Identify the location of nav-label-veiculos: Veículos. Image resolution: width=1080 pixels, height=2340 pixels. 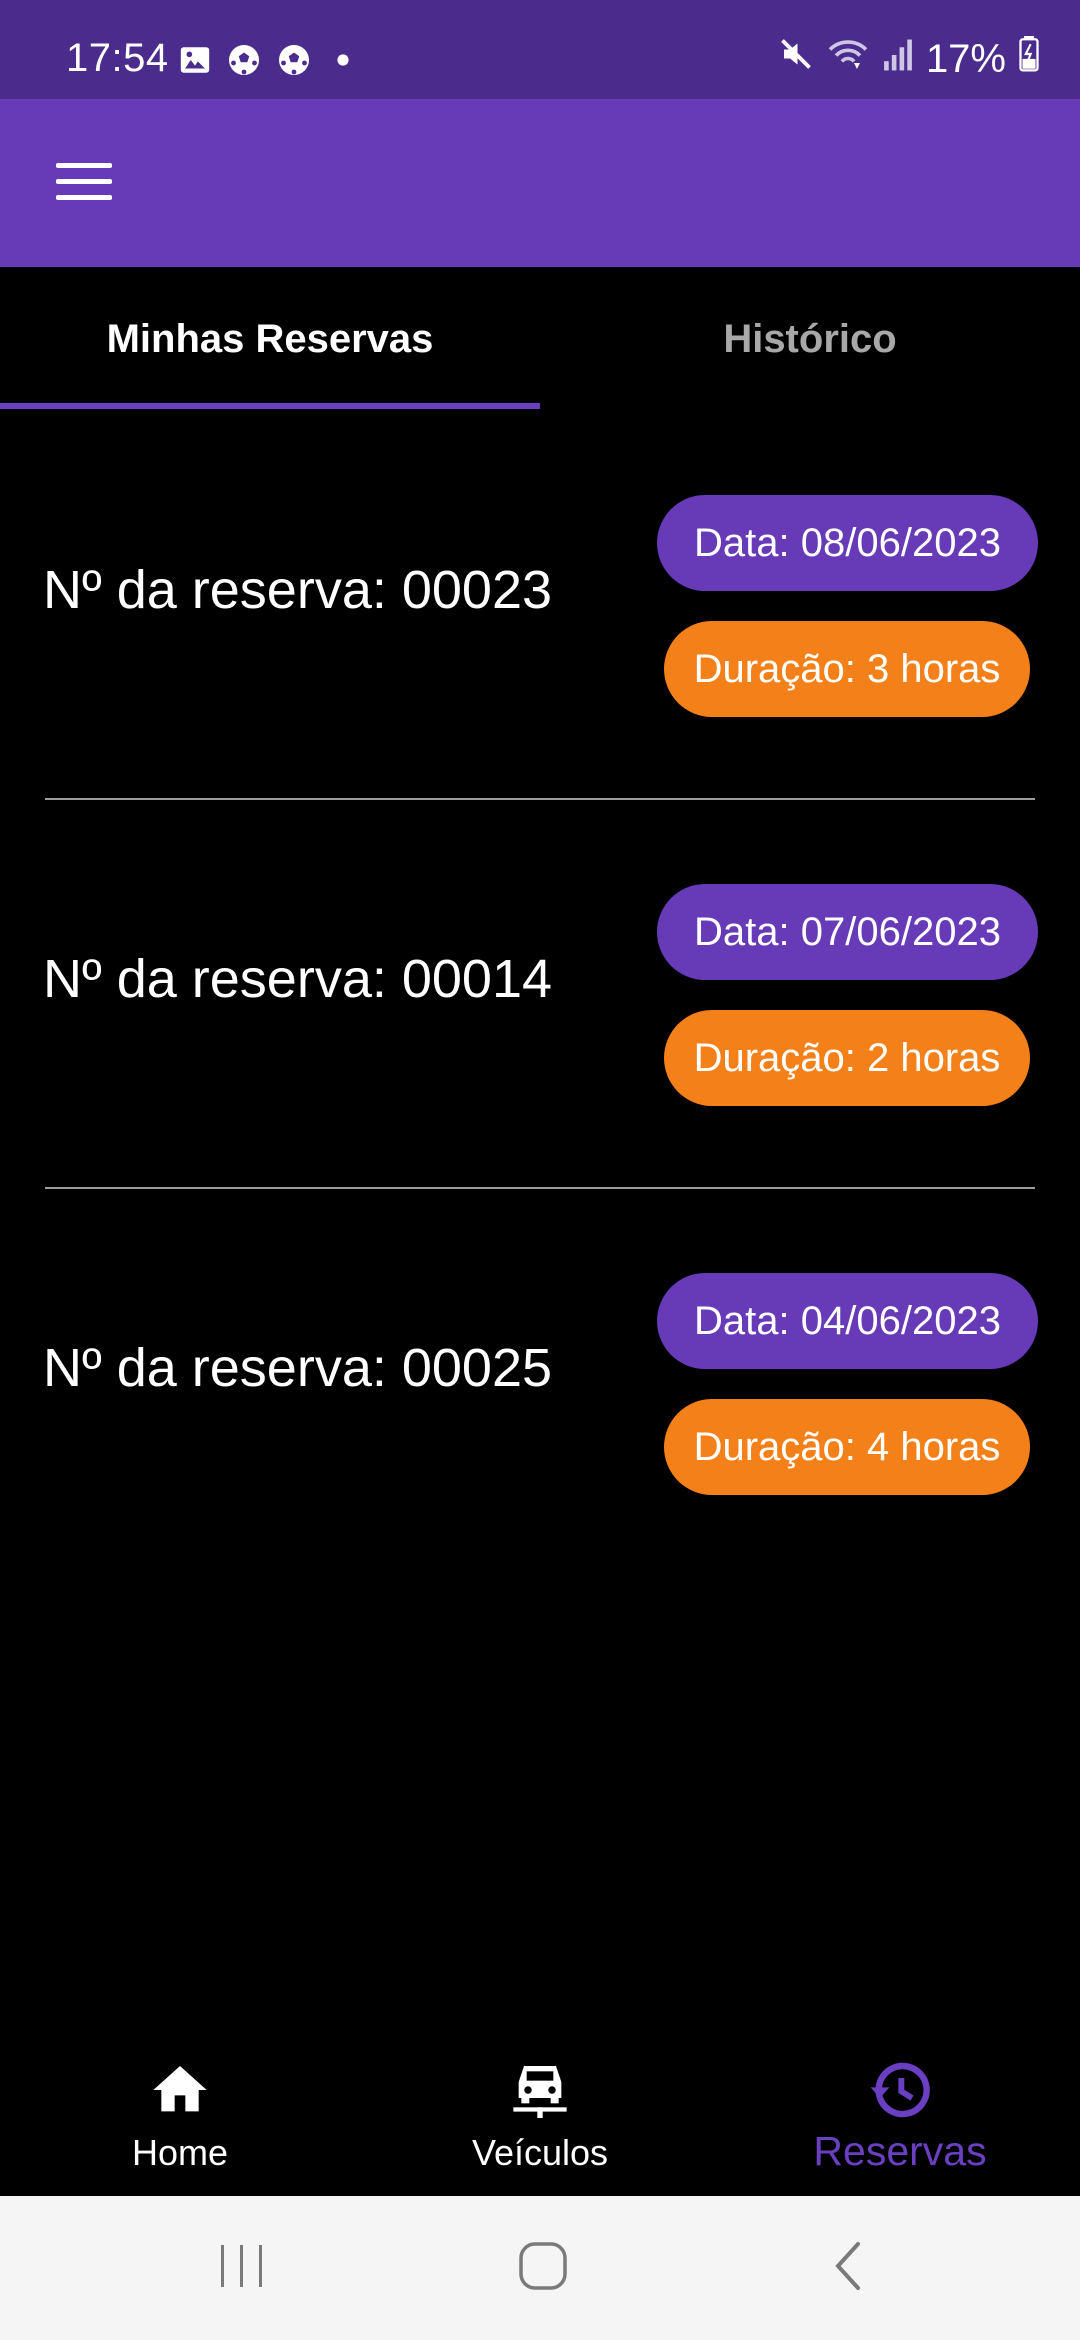
(540, 2152).